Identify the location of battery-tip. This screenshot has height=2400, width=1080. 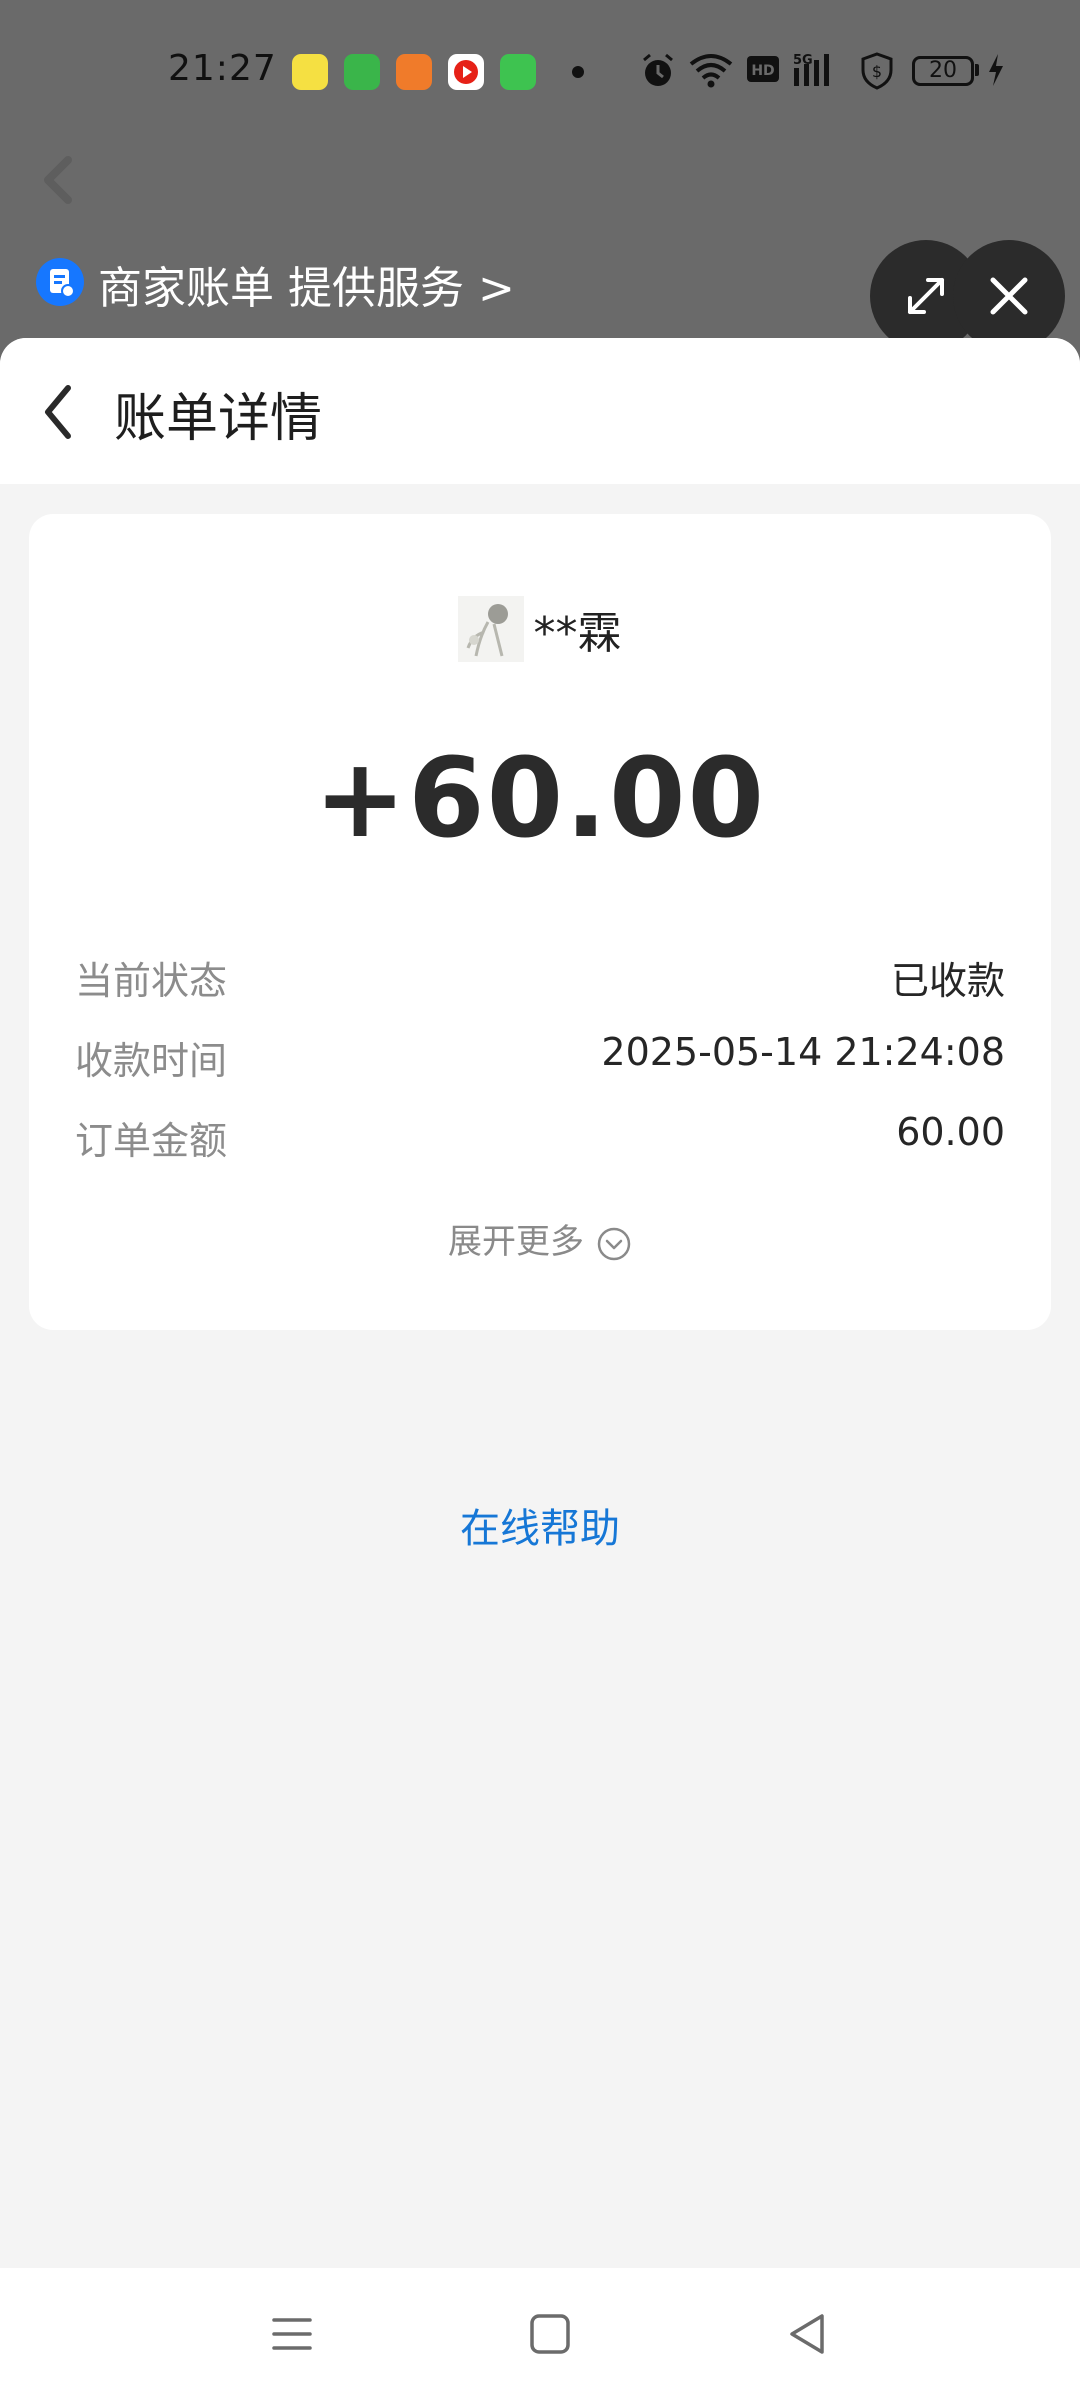
(977, 70).